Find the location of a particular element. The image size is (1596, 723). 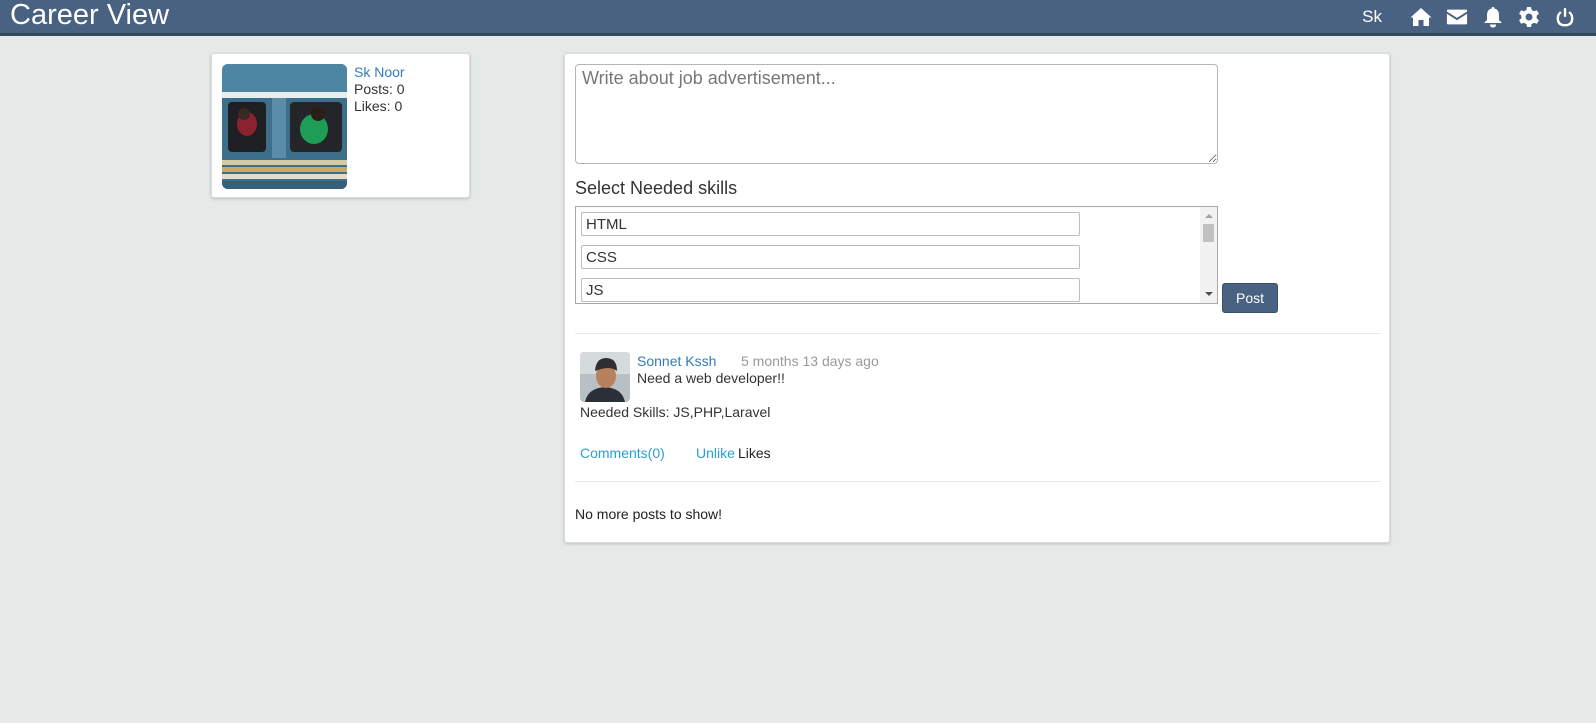

profile-card: Sk Noor Posts: 0 Likes: 0 is located at coordinates (340, 125).